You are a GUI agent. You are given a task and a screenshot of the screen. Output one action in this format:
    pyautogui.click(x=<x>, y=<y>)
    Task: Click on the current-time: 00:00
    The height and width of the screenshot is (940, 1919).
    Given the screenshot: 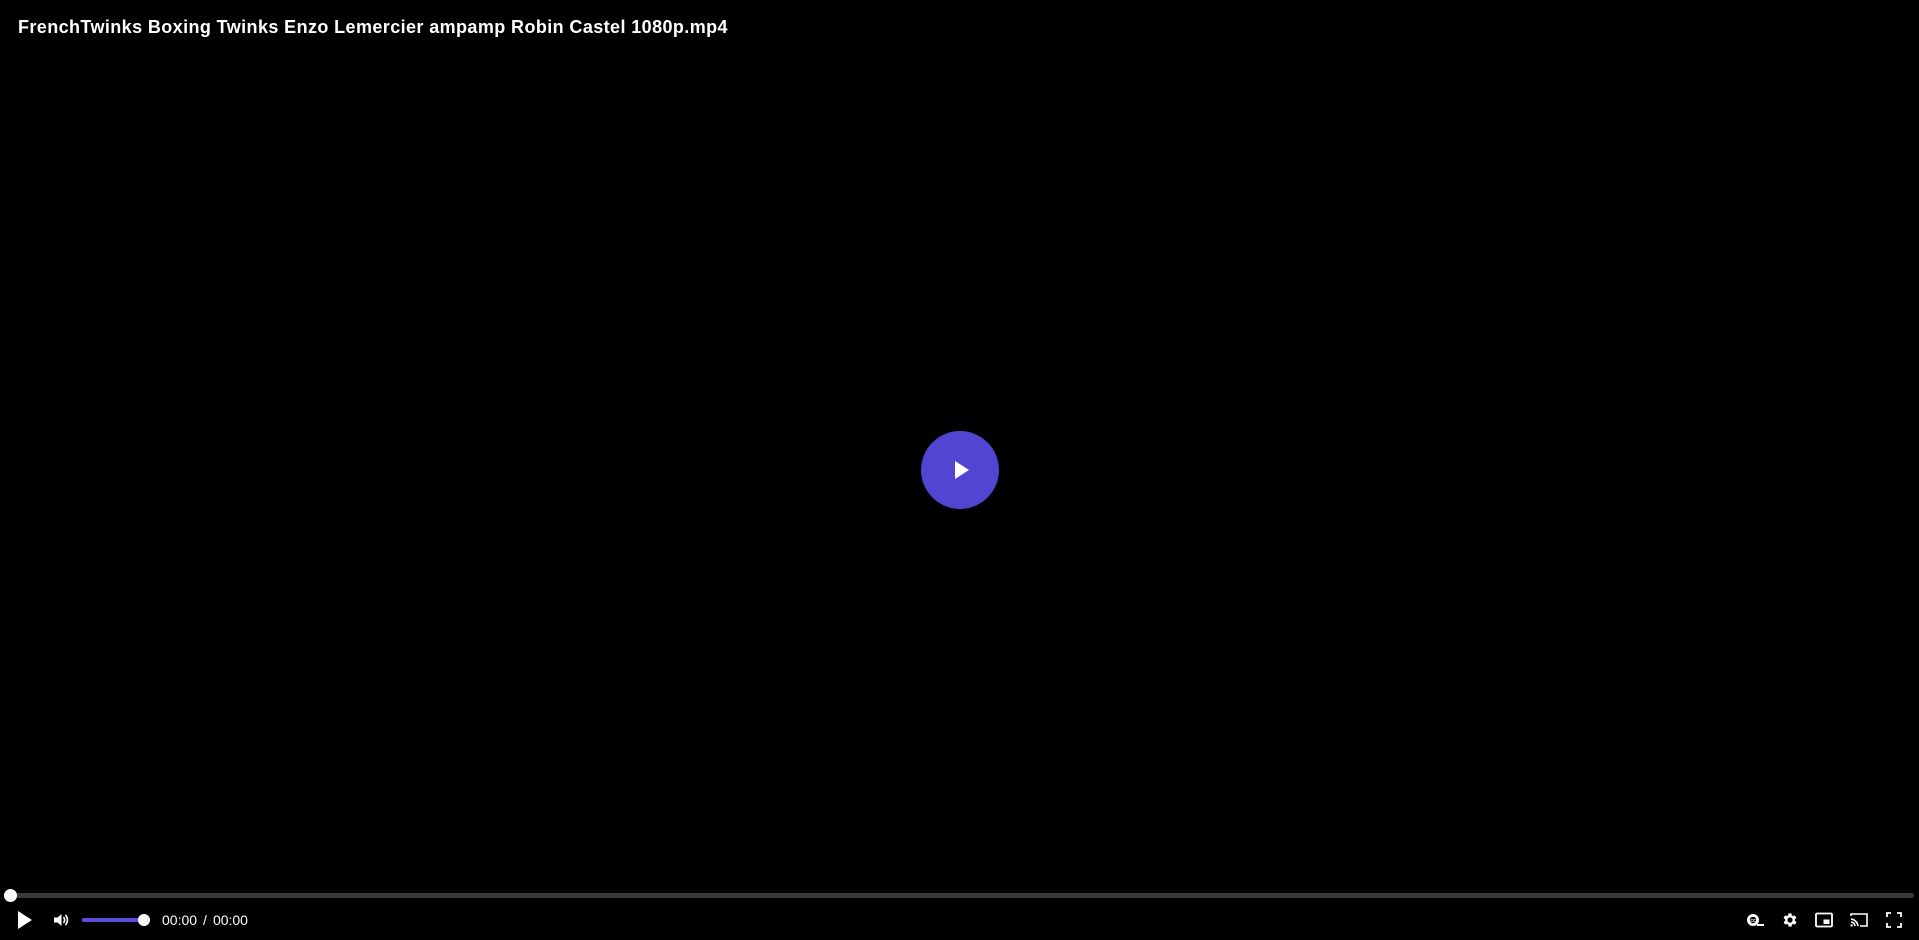 What is the action you would take?
    pyautogui.click(x=180, y=920)
    